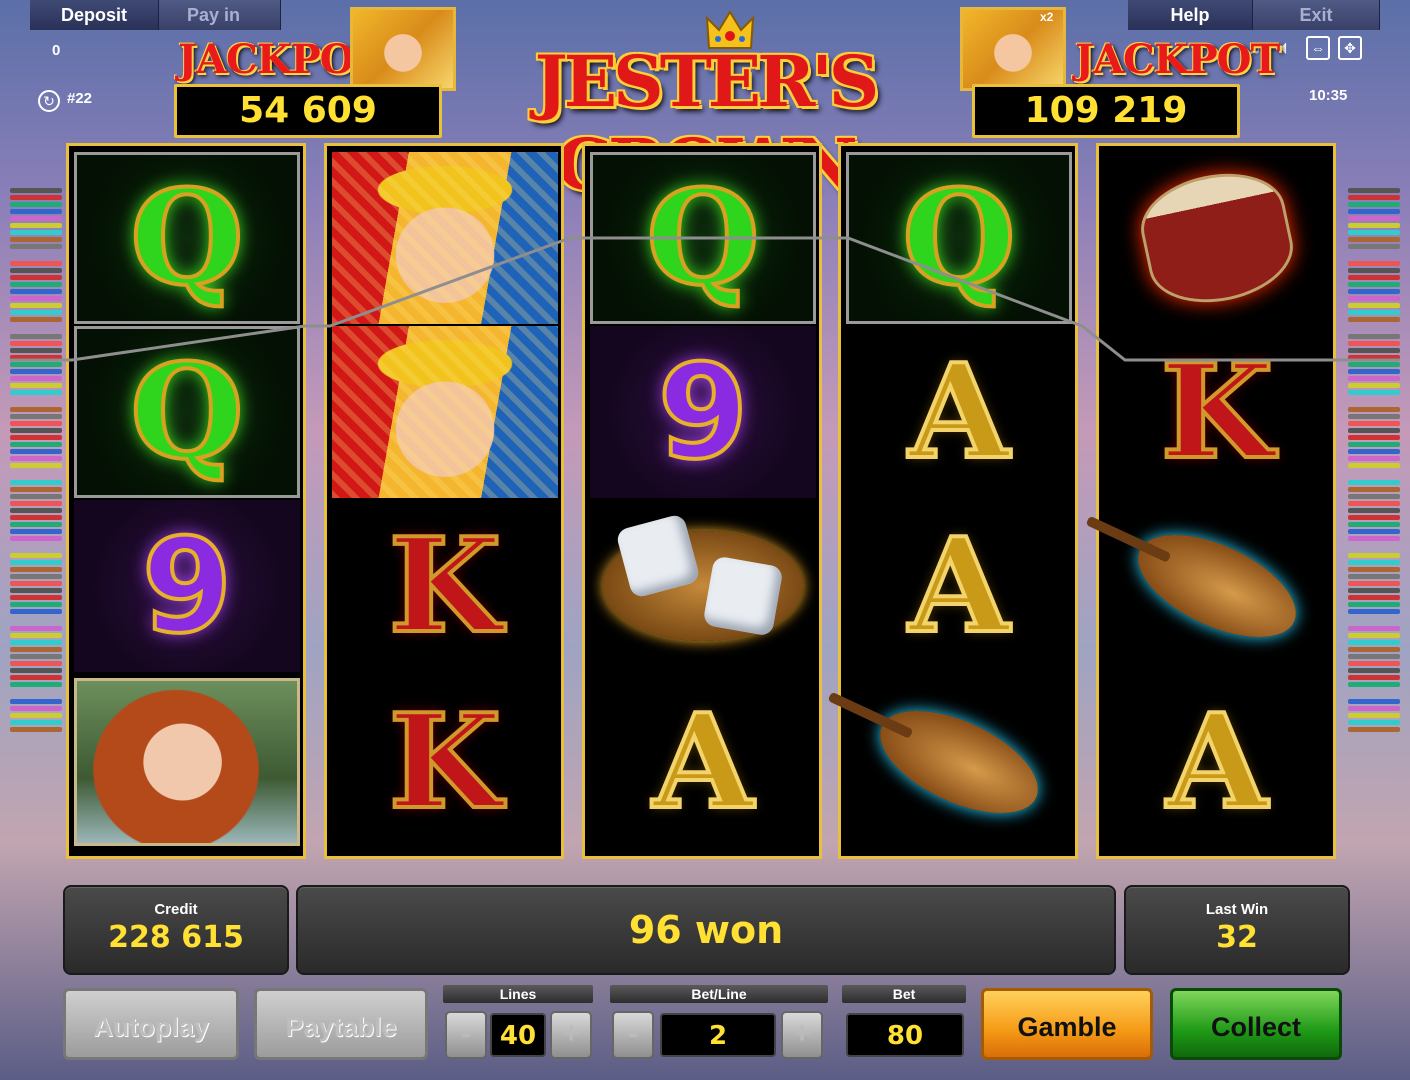  I want to click on paytable-button: Paytable, so click(341, 1024).